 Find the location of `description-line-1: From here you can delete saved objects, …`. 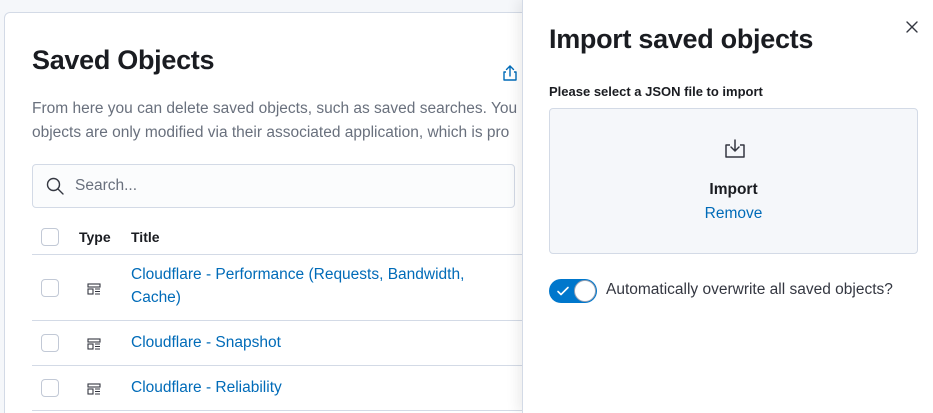

description-line-1: From here you can delete saved objects, … is located at coordinates (275, 108).